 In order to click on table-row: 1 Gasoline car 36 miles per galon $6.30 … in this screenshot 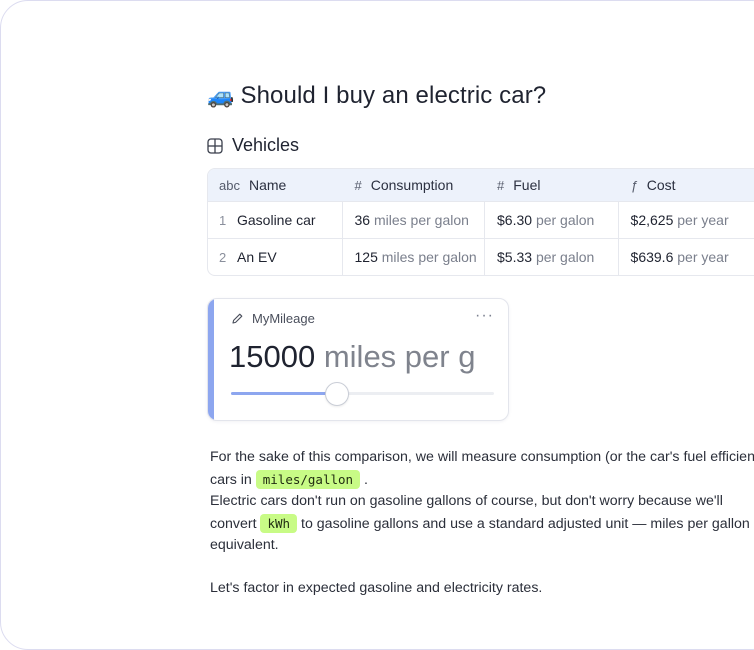, I will do `click(481, 219)`.